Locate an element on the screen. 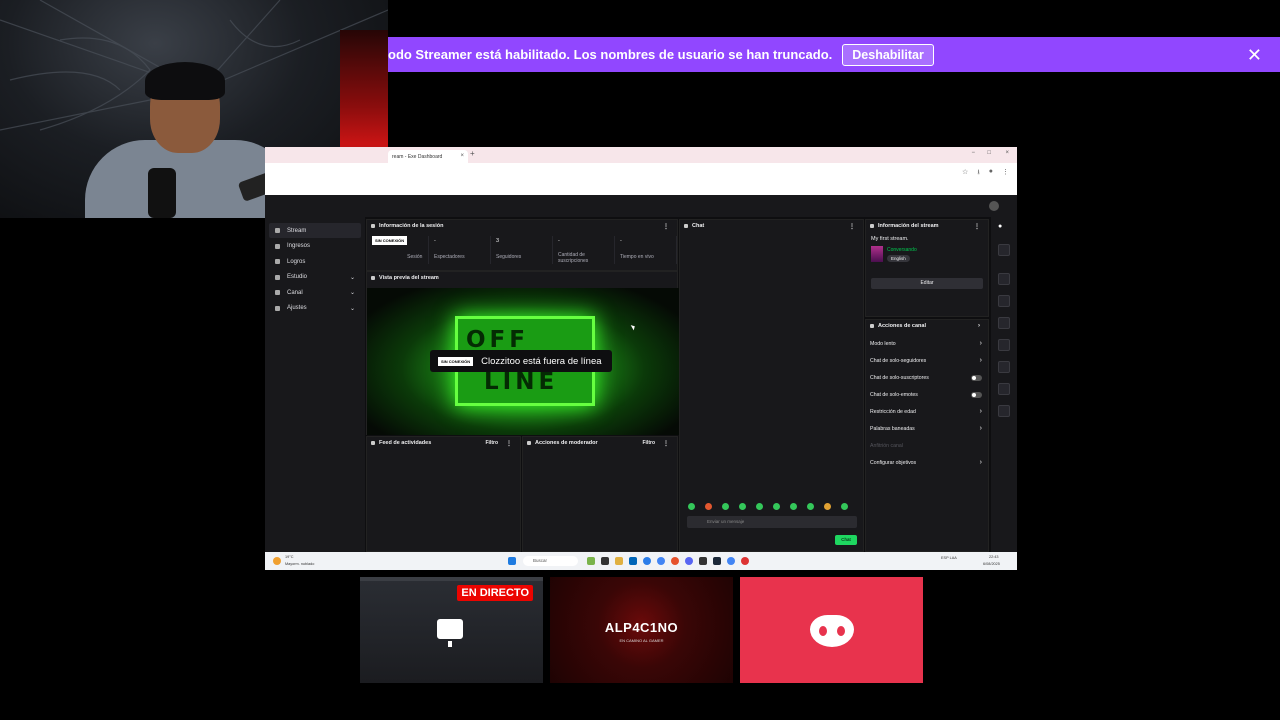  action-configure-goals: Configurar objetivos › is located at coordinates (927, 462).